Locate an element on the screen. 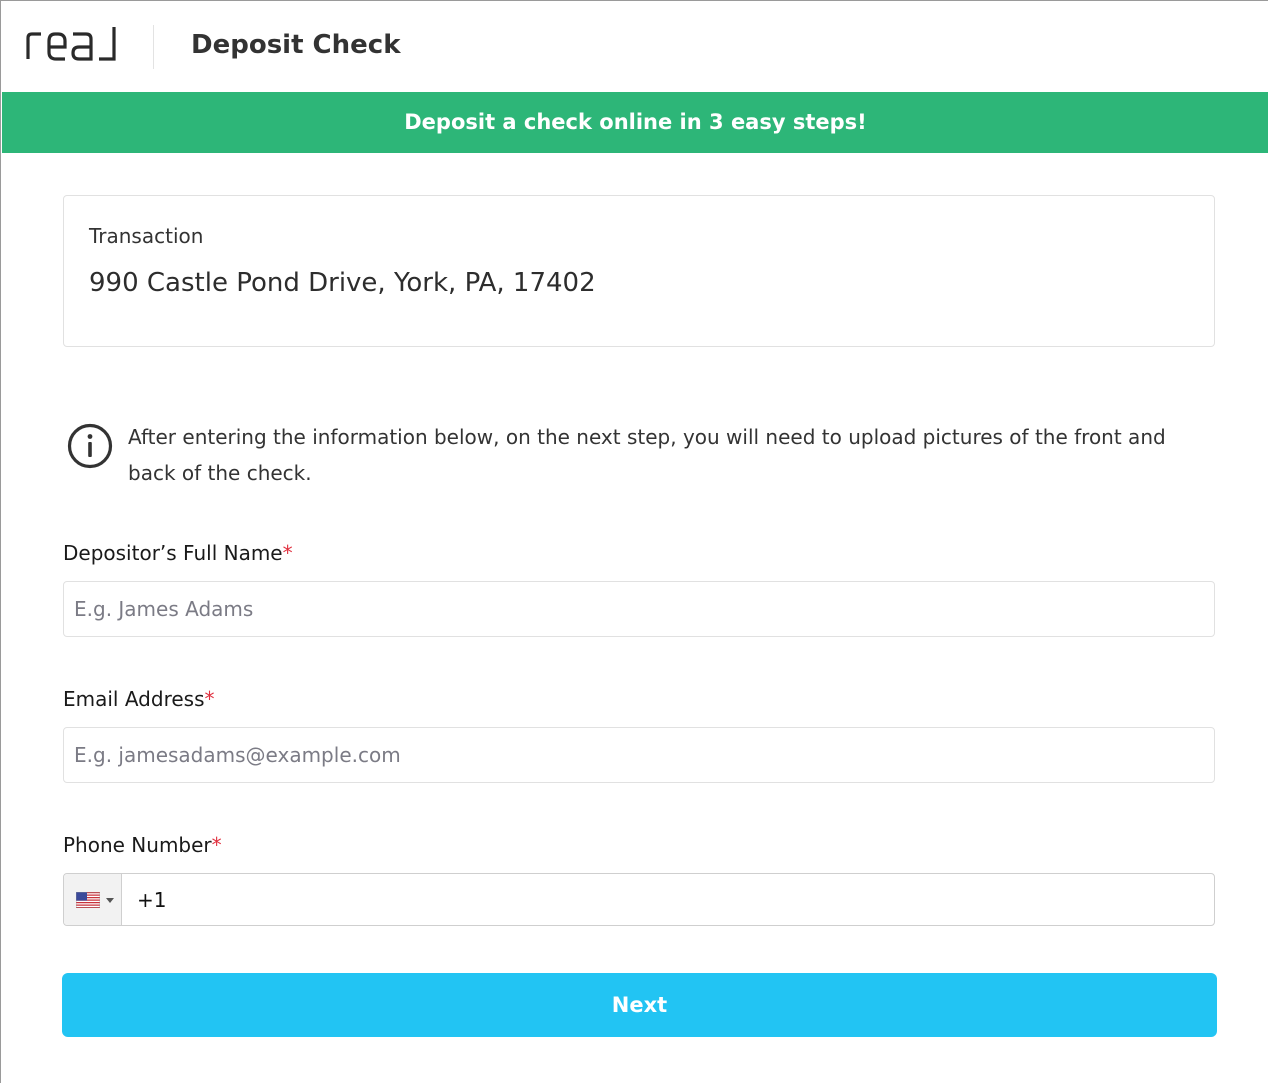 The height and width of the screenshot is (1083, 1268). country-code-select is located at coordinates (93, 899).